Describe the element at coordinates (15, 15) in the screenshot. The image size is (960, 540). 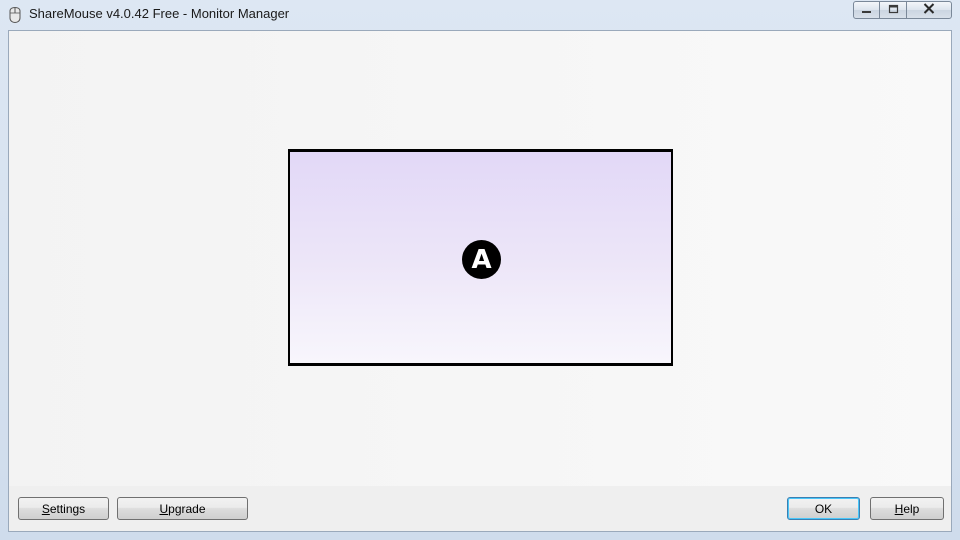
I see `mouse-app-icon` at that location.